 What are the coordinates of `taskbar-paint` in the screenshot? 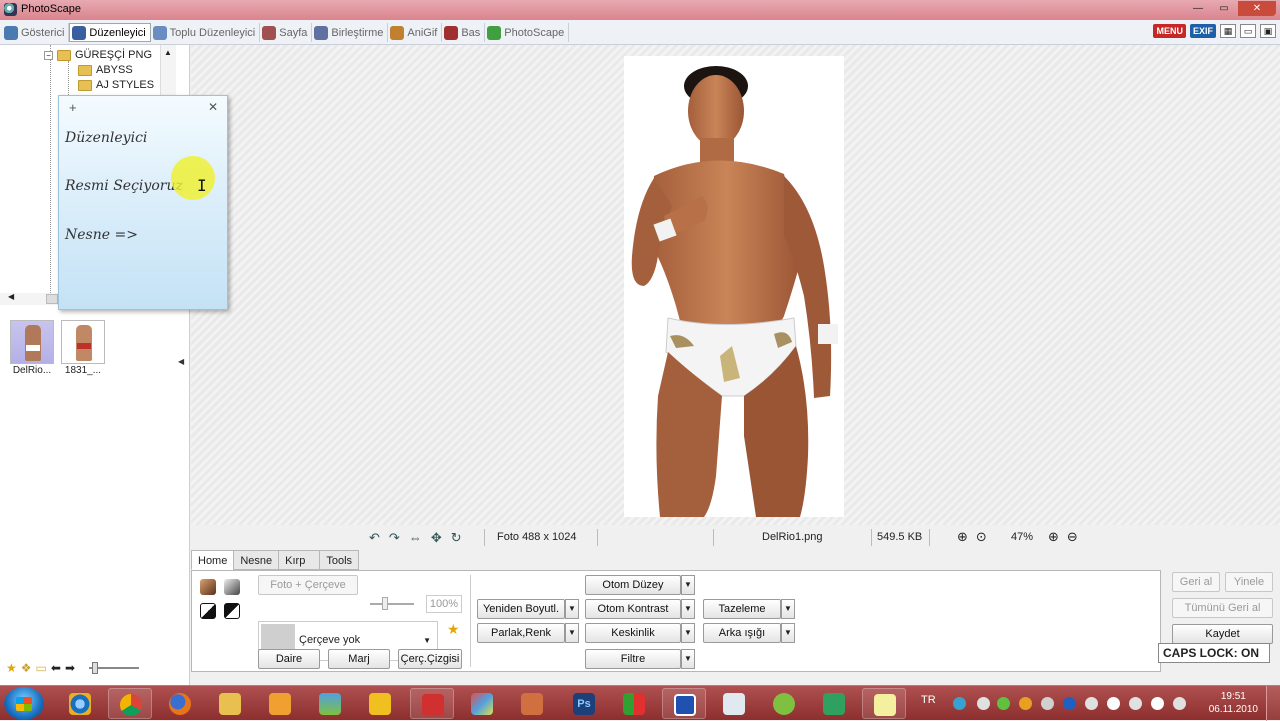 It's located at (482, 703).